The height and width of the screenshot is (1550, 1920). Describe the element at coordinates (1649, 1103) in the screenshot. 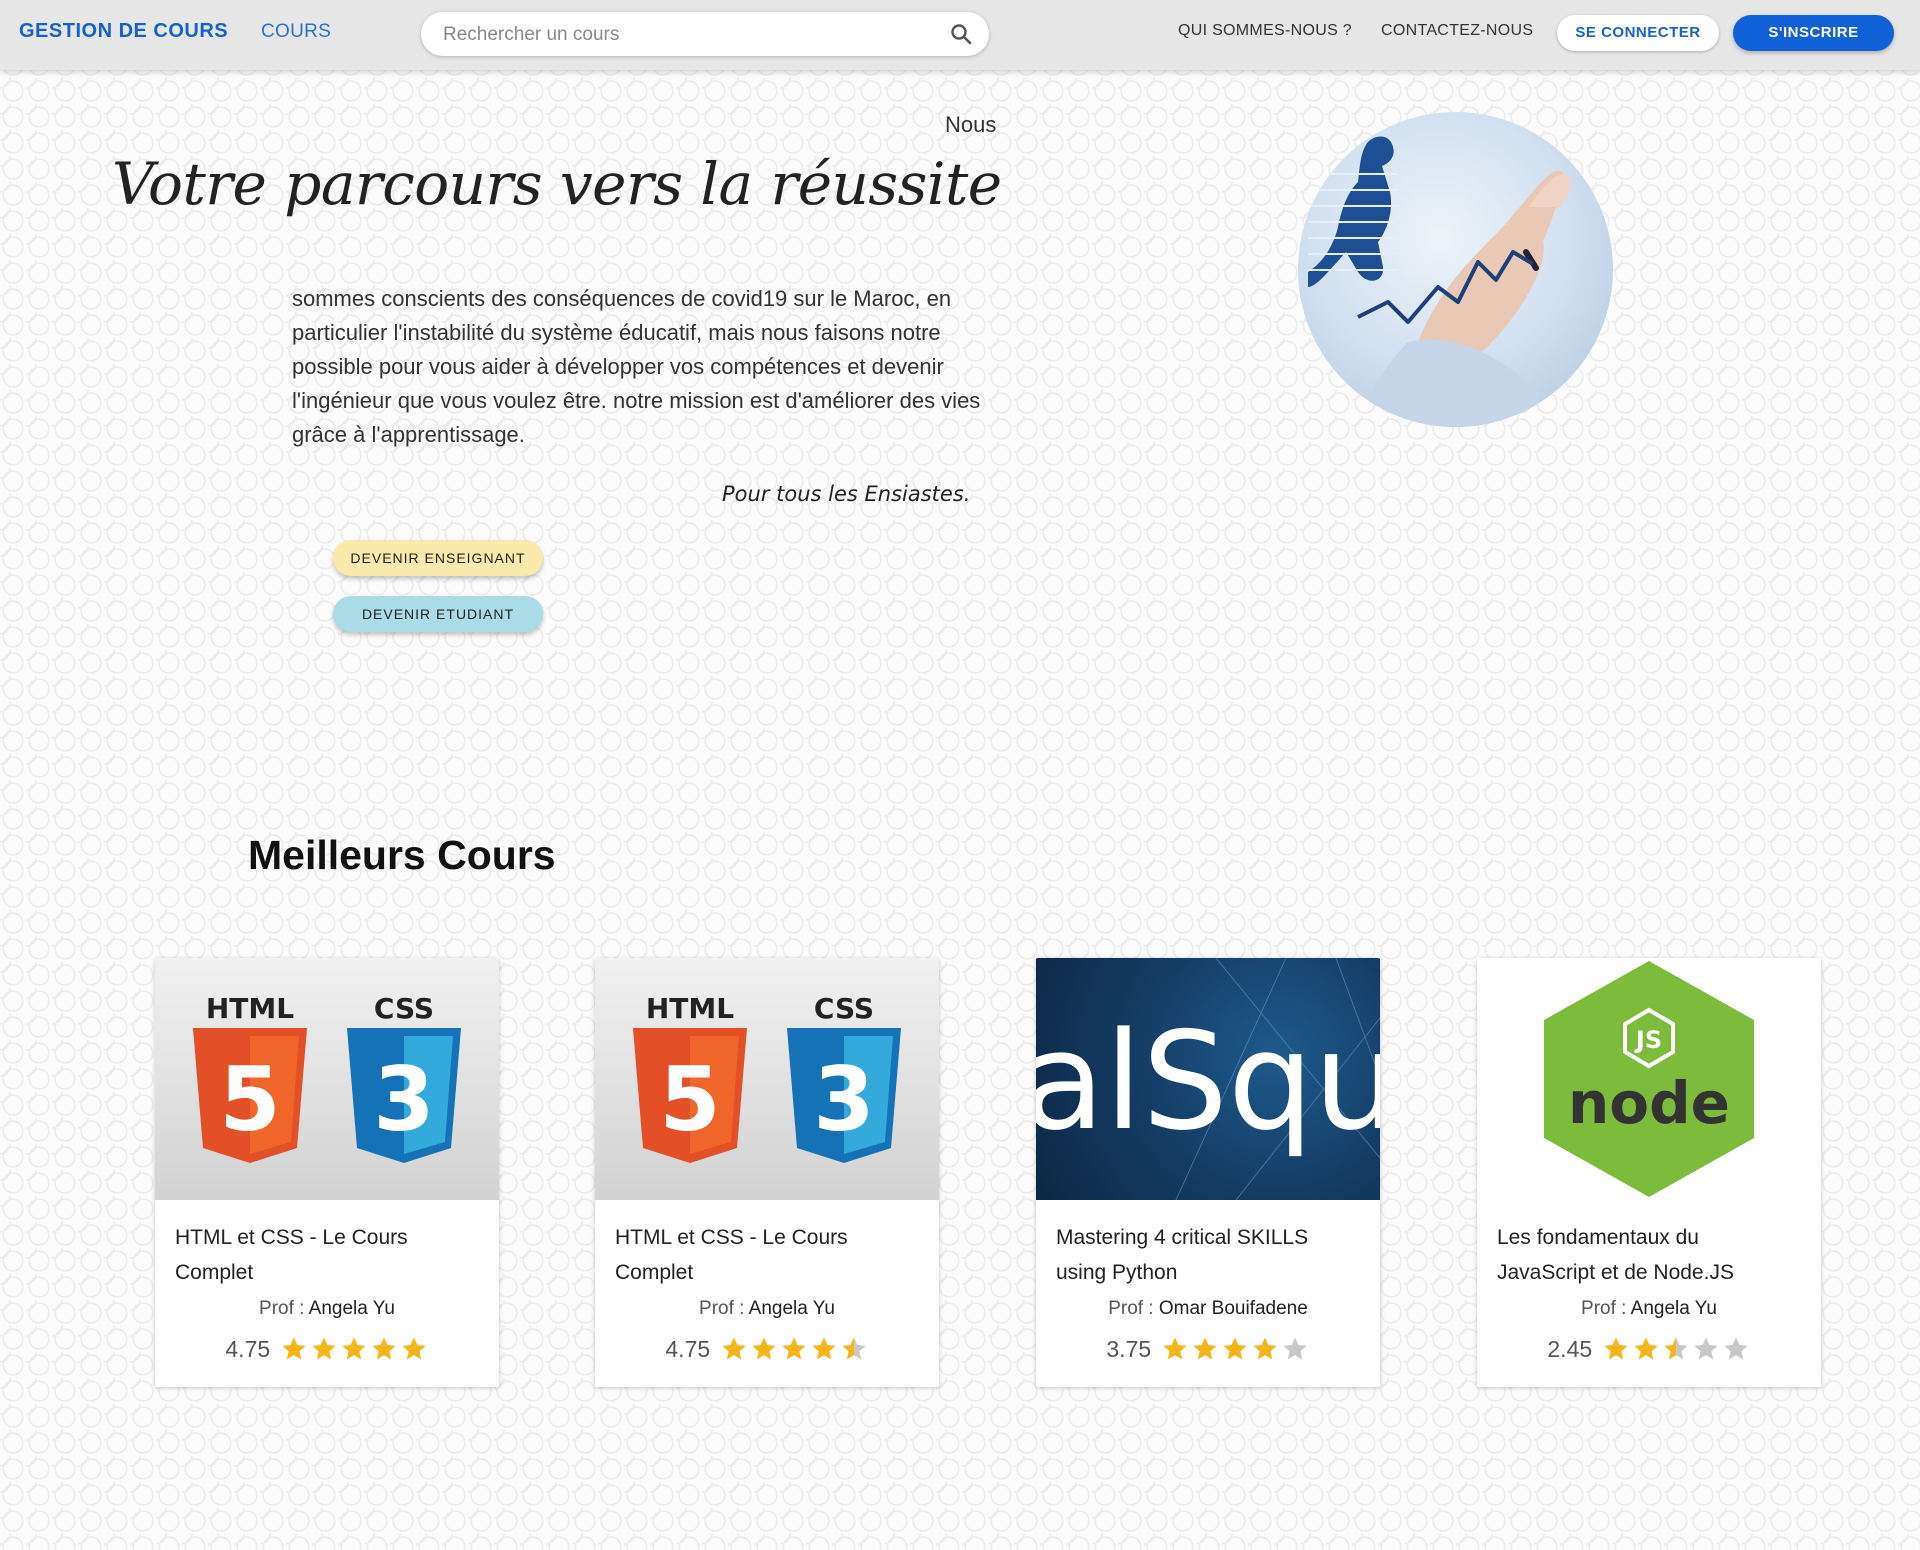

I see `node-logo-text: node` at that location.